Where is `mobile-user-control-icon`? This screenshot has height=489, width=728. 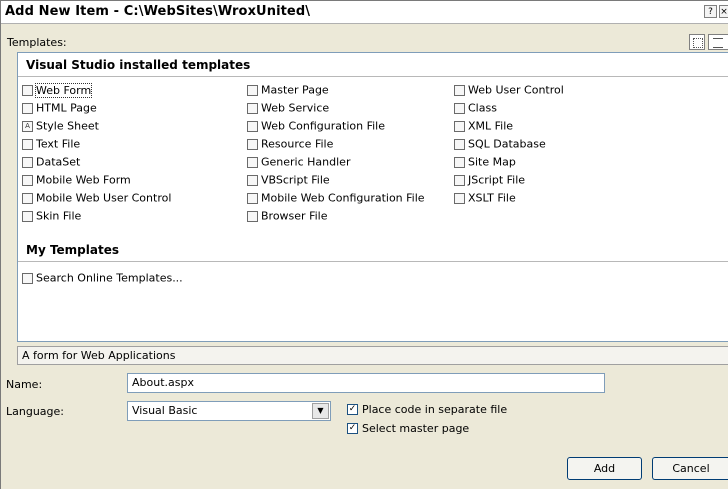
mobile-user-control-icon is located at coordinates (27, 198).